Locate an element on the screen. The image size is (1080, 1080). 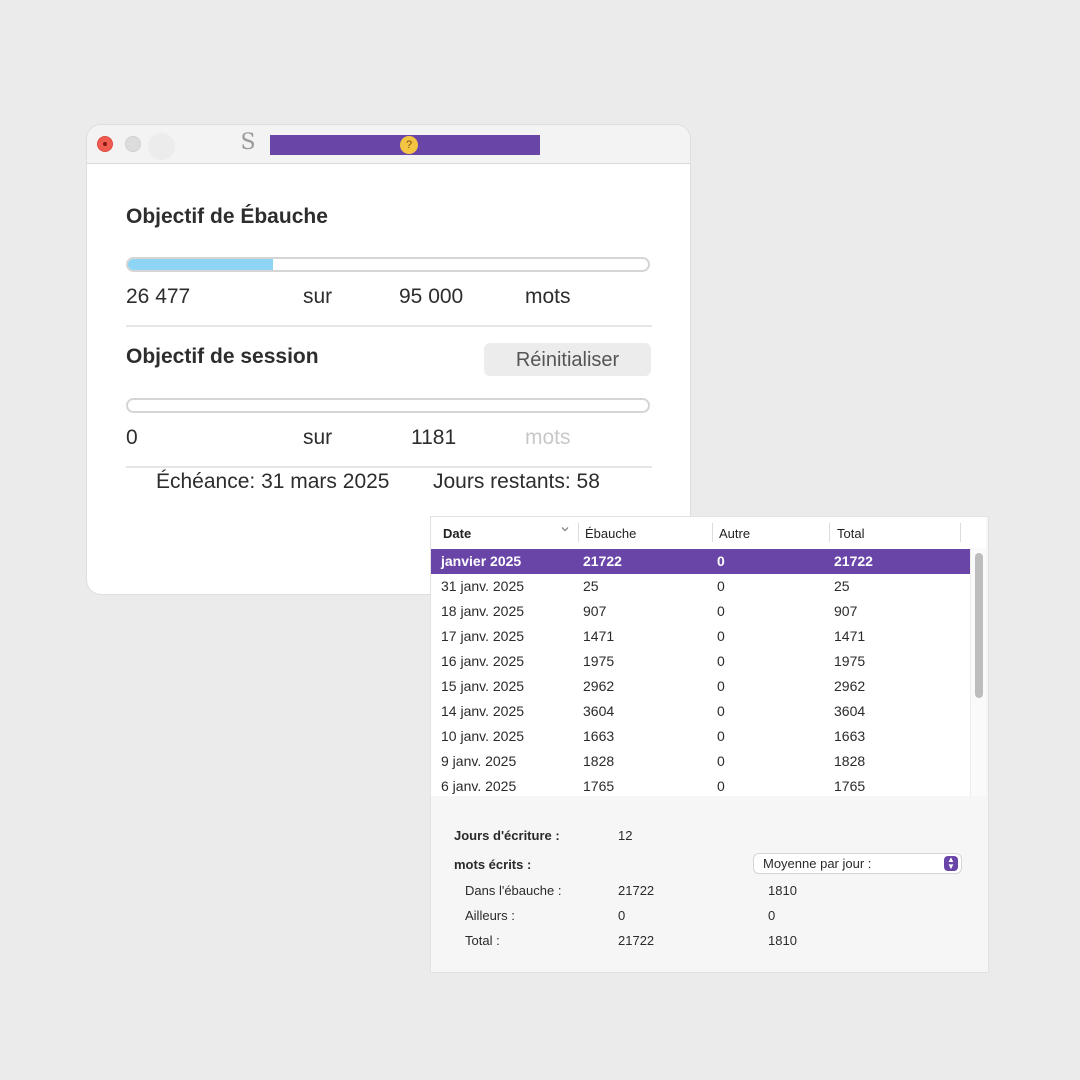
cell-total: 1471 is located at coordinates (850, 636).